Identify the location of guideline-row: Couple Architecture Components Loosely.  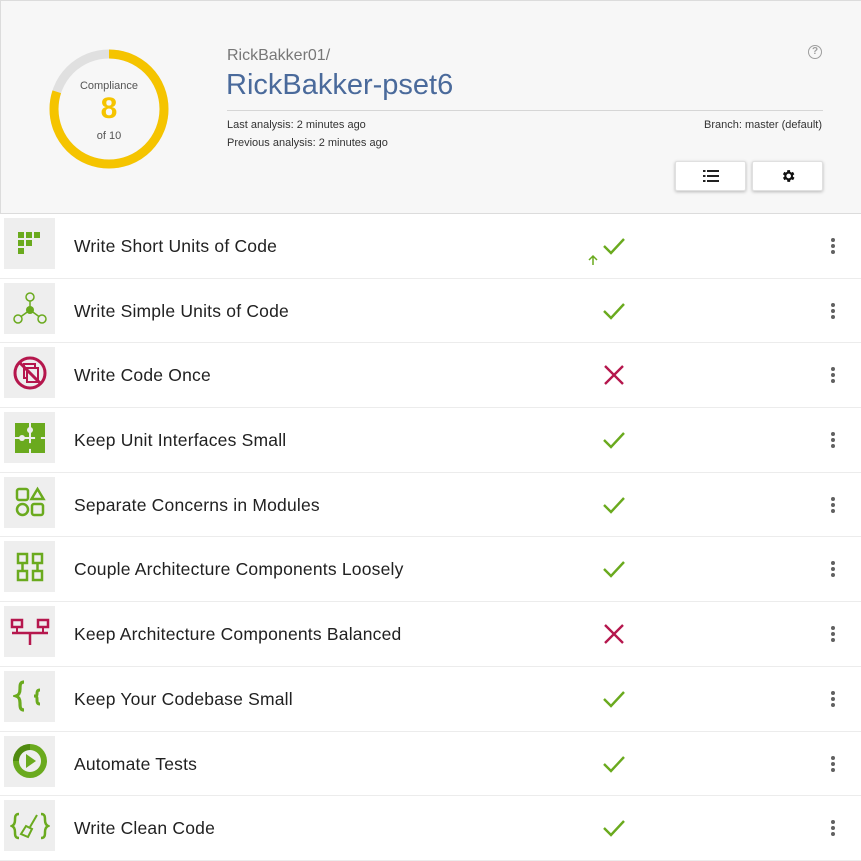
(430, 570).